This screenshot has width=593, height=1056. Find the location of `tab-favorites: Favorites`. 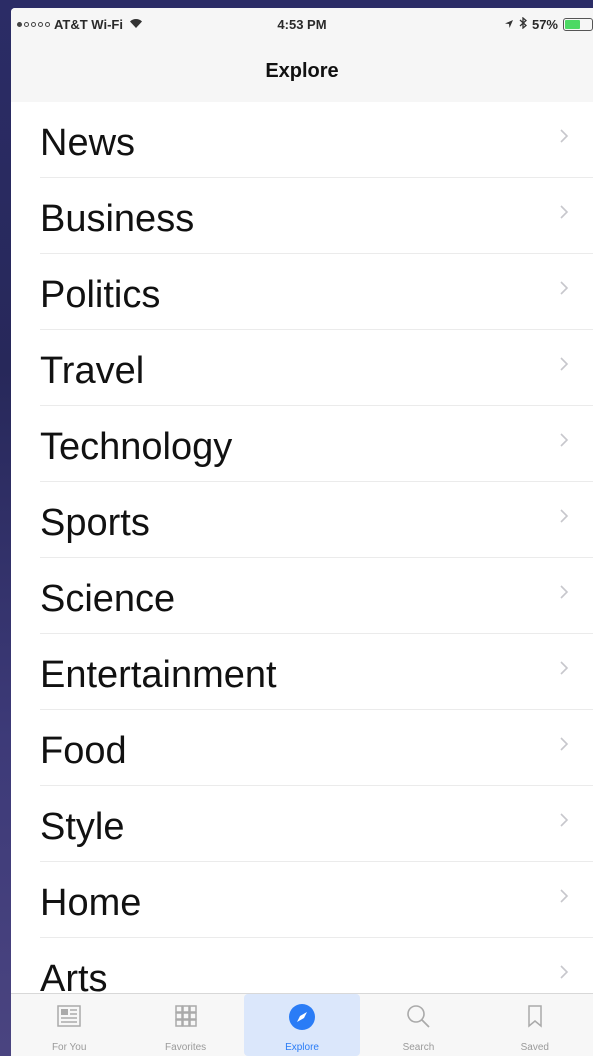

tab-favorites: Favorites is located at coordinates (185, 1025).